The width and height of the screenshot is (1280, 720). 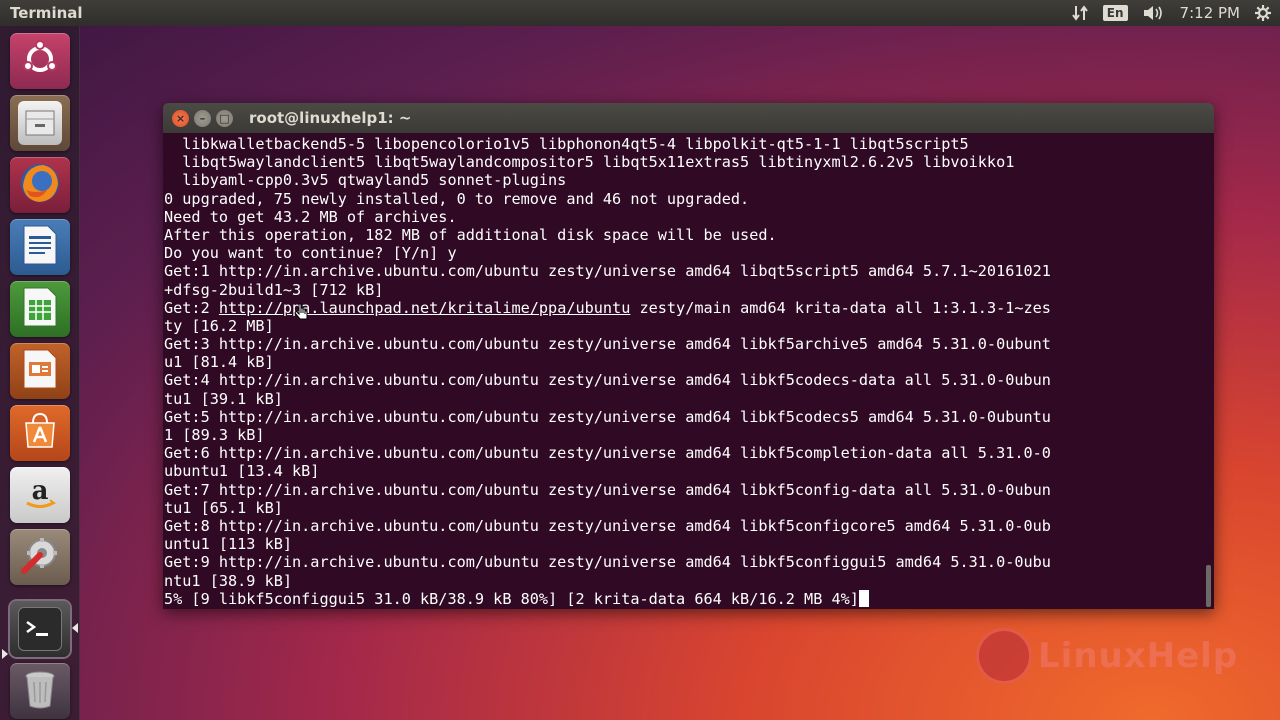 I want to click on calc-spreadsheet-icon, so click(x=40, y=309).